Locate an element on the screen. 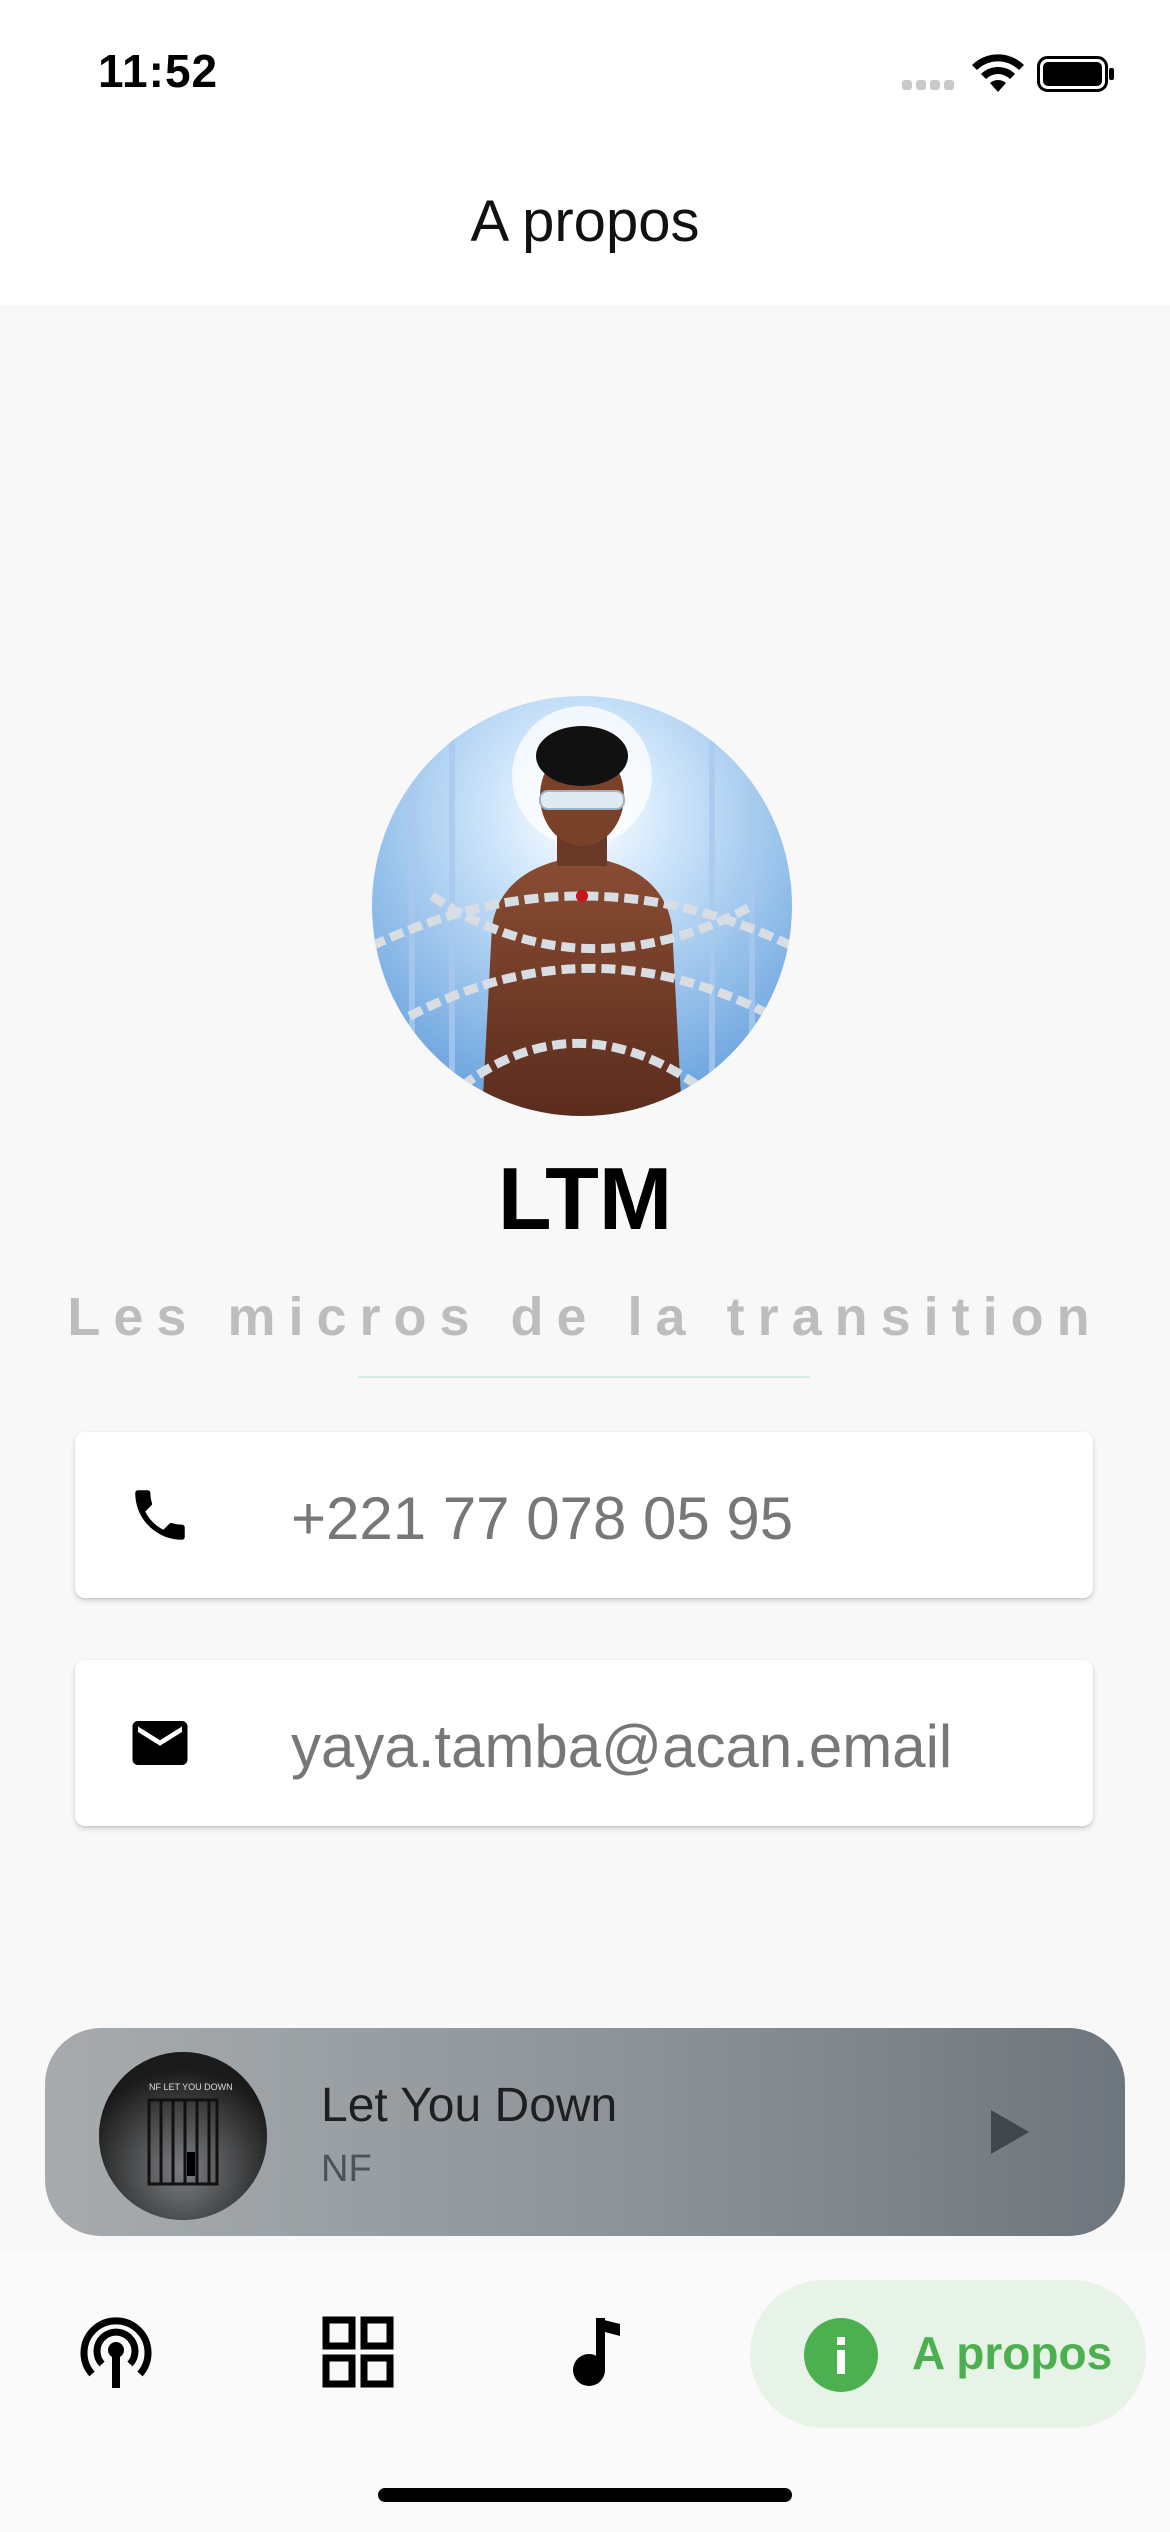 This screenshot has width=1170, height=2532. divider is located at coordinates (584, 1377).